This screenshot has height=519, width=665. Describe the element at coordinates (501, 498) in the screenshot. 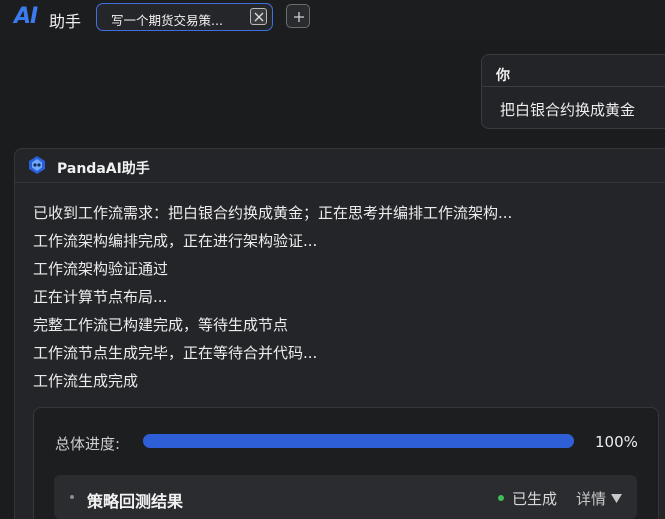

I see `status-dot-icon` at that location.